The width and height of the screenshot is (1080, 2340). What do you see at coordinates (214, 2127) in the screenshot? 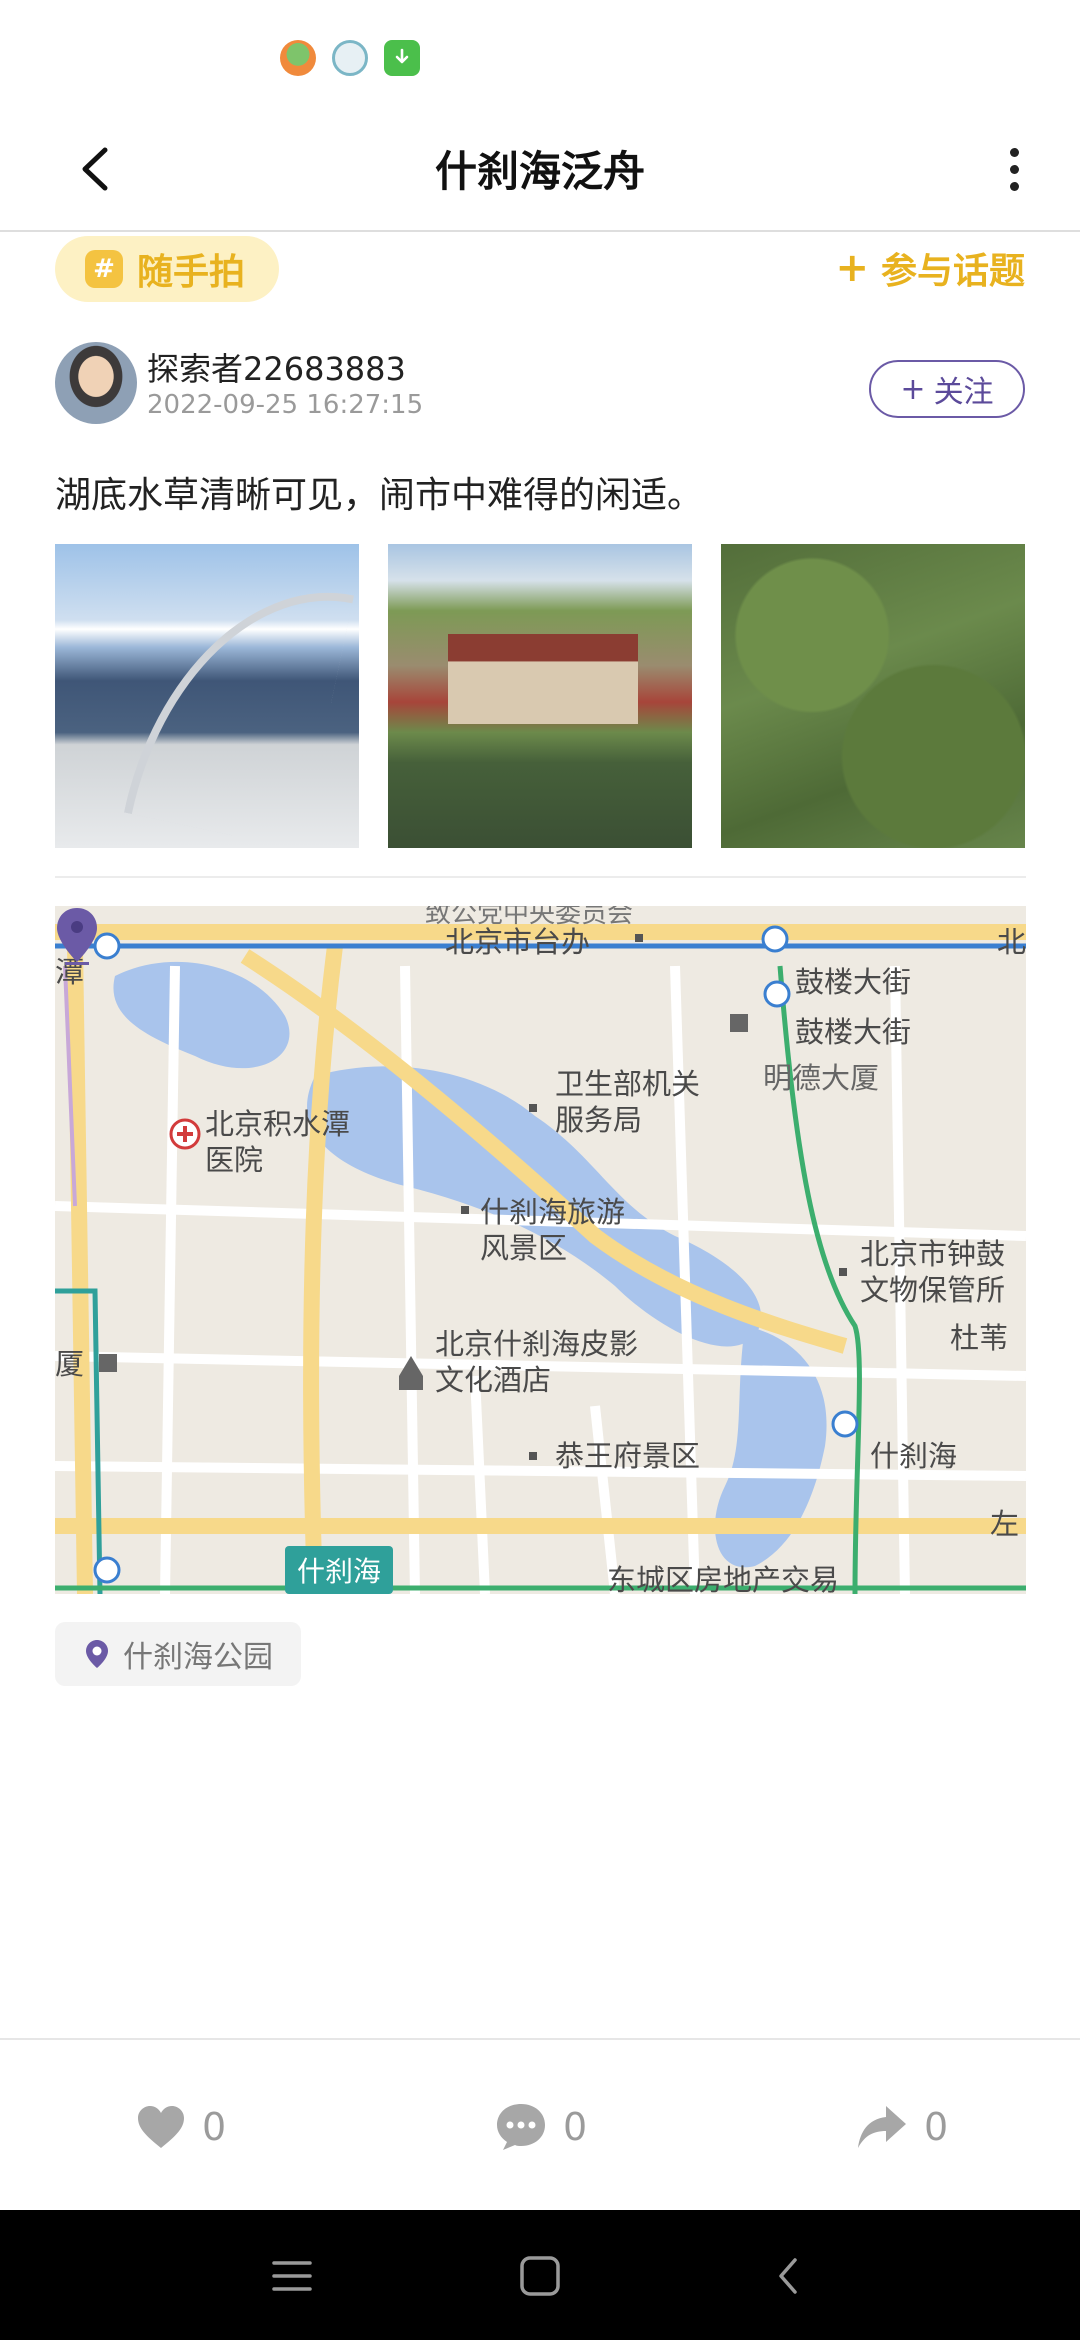
I see `like-count: 0` at bounding box center [214, 2127].